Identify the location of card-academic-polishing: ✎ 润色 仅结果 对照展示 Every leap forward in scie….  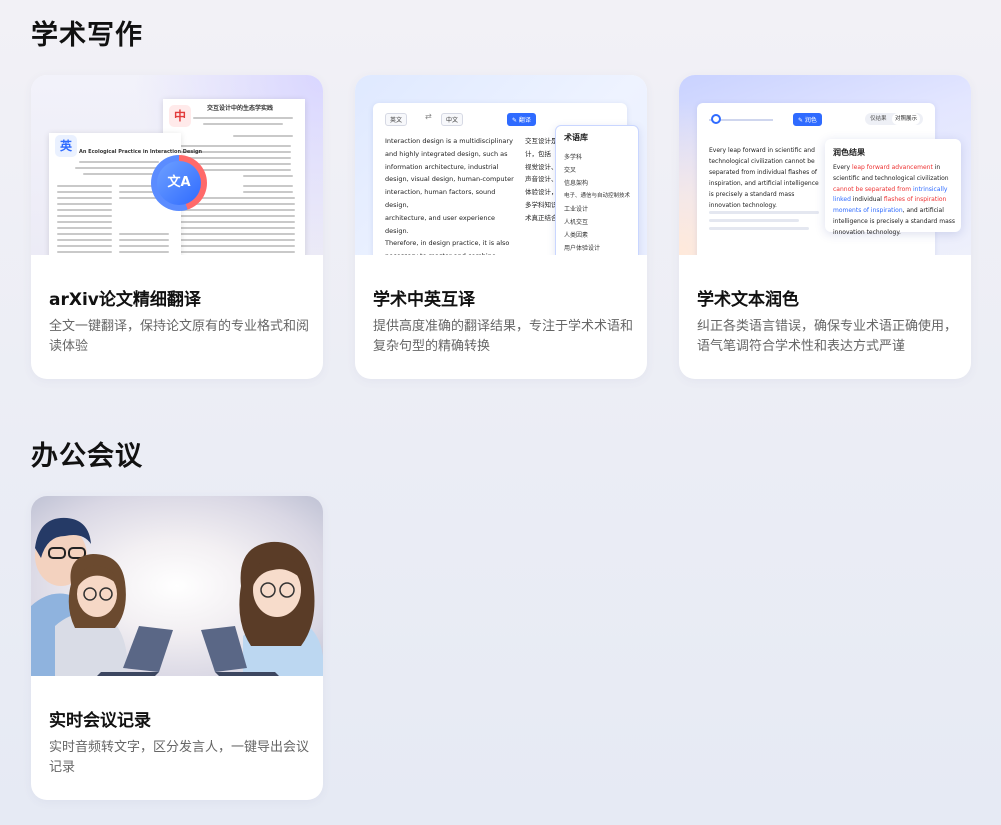
(825, 227).